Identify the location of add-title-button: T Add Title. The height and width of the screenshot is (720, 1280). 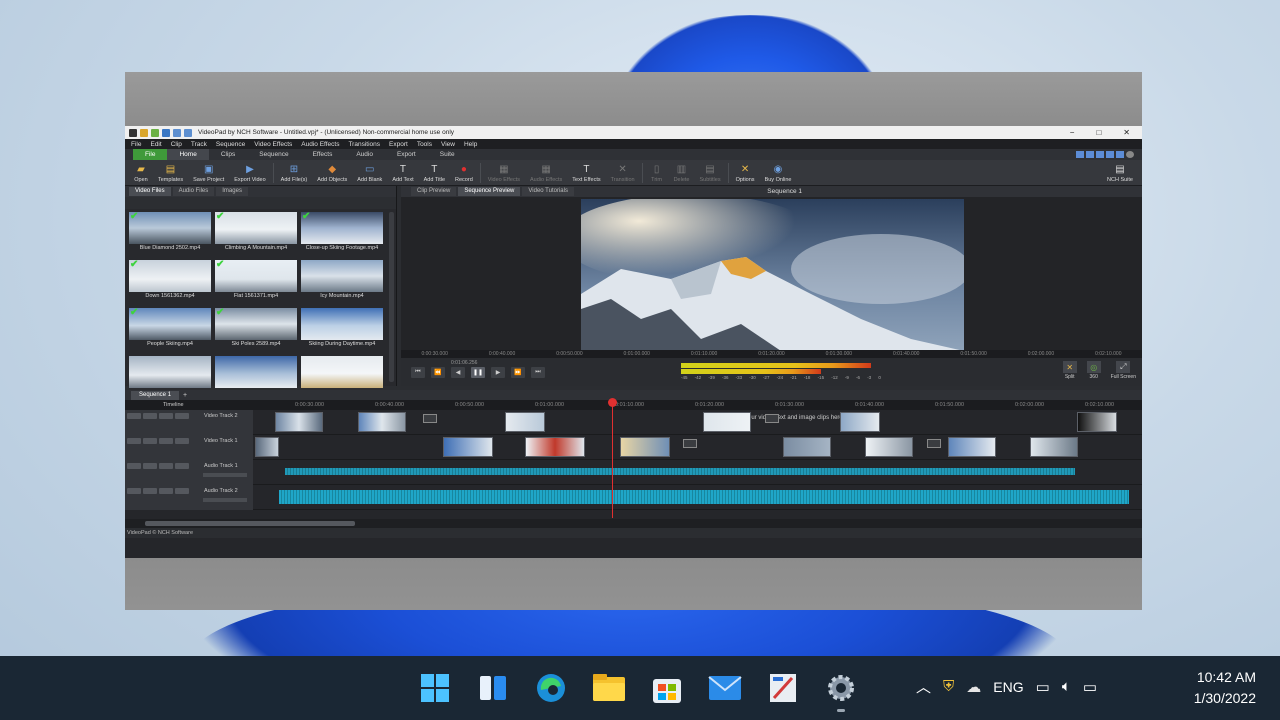
(434, 171).